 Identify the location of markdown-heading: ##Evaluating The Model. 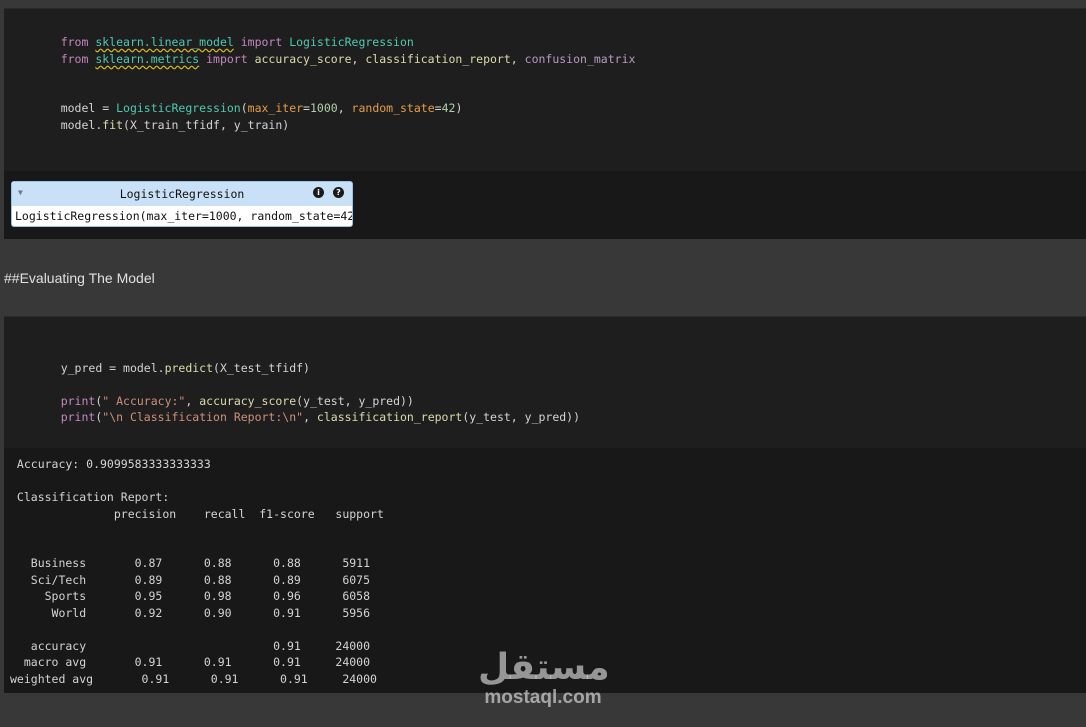
(79, 278).